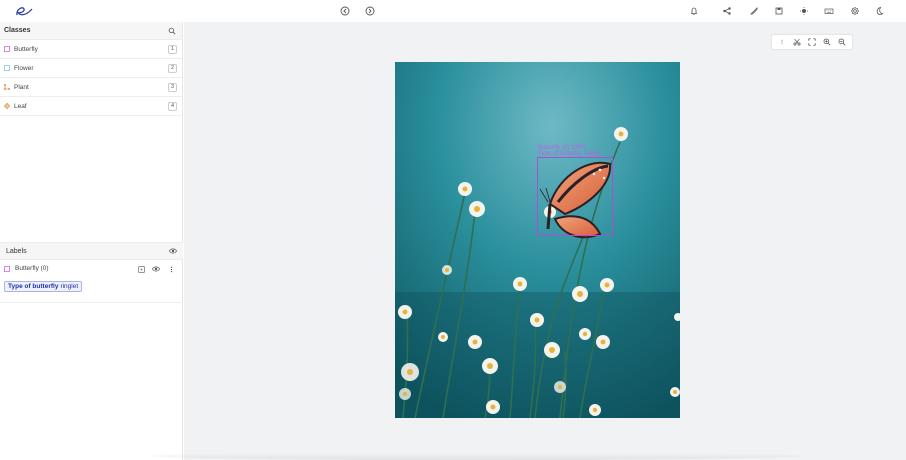  What do you see at coordinates (20, 106) in the screenshot?
I see `class-name: Leaf` at bounding box center [20, 106].